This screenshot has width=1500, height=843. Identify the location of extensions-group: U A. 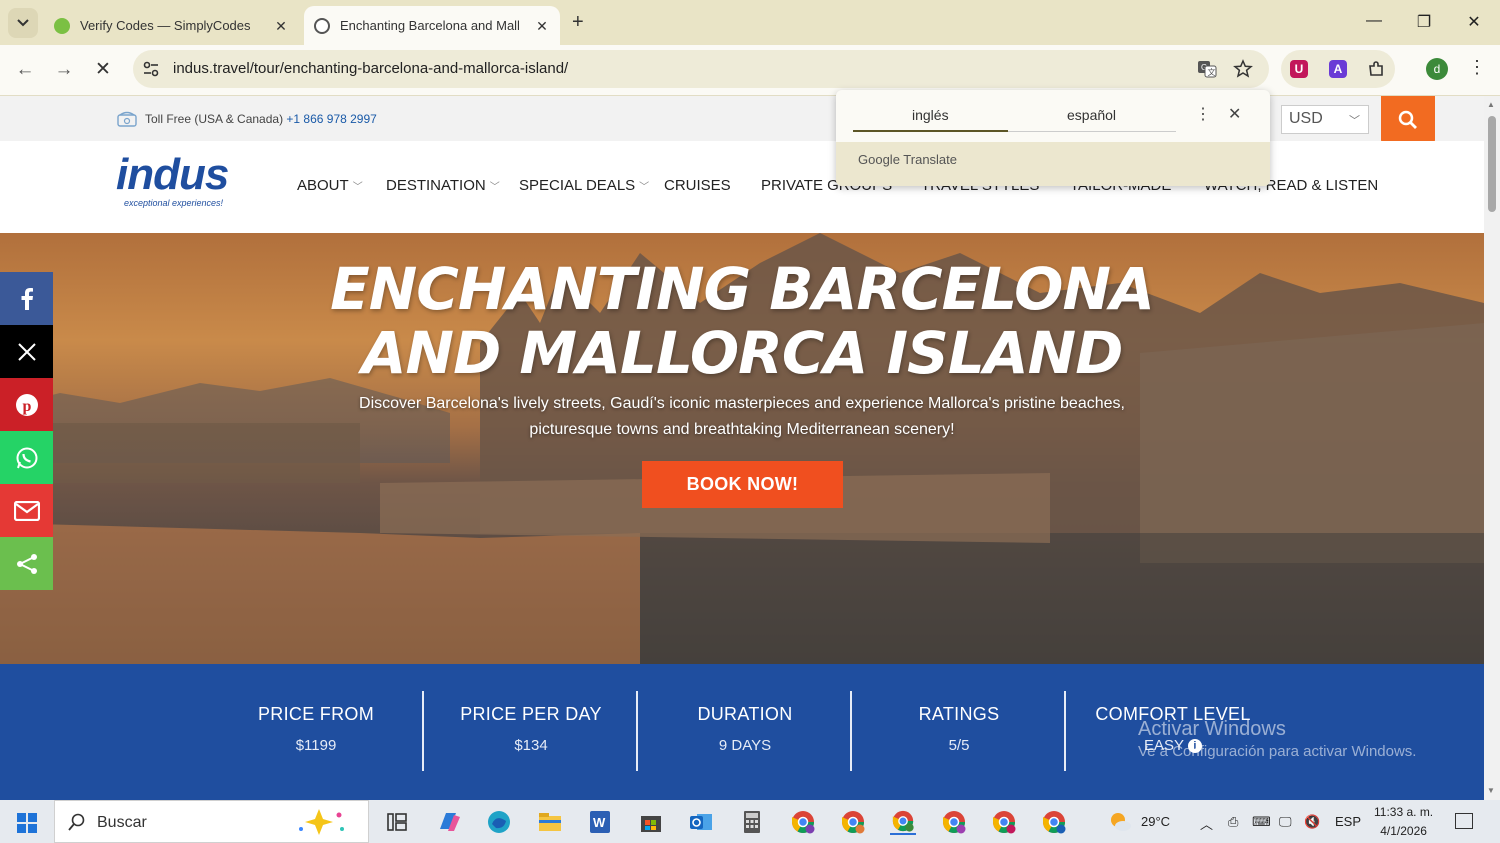
(1338, 69).